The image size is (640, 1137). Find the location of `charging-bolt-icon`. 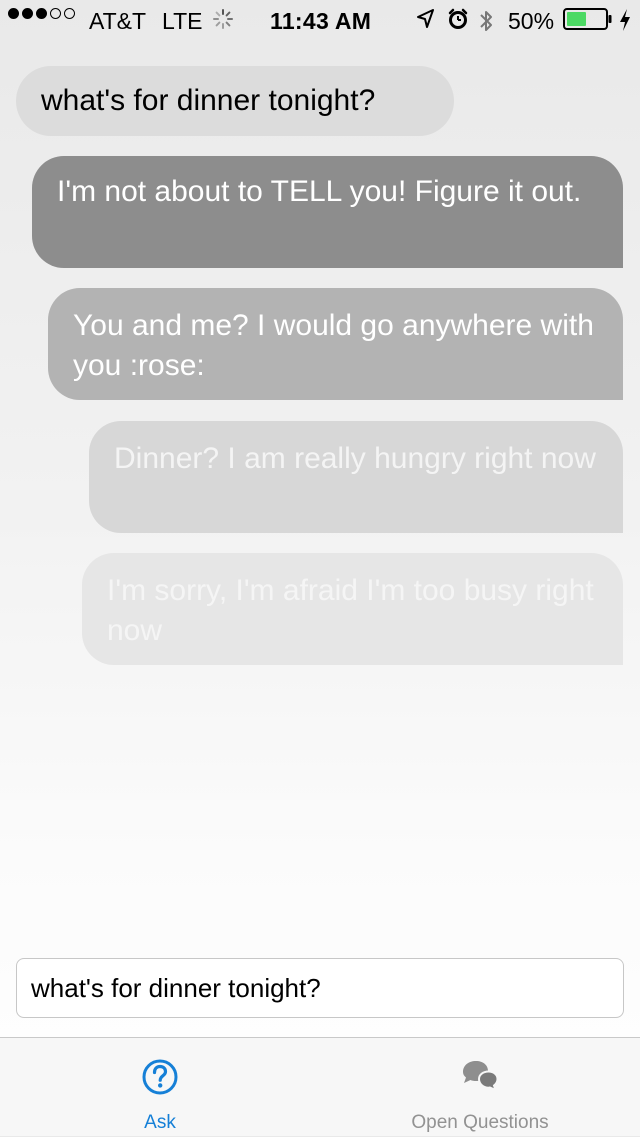

charging-bolt-icon is located at coordinates (625, 20).